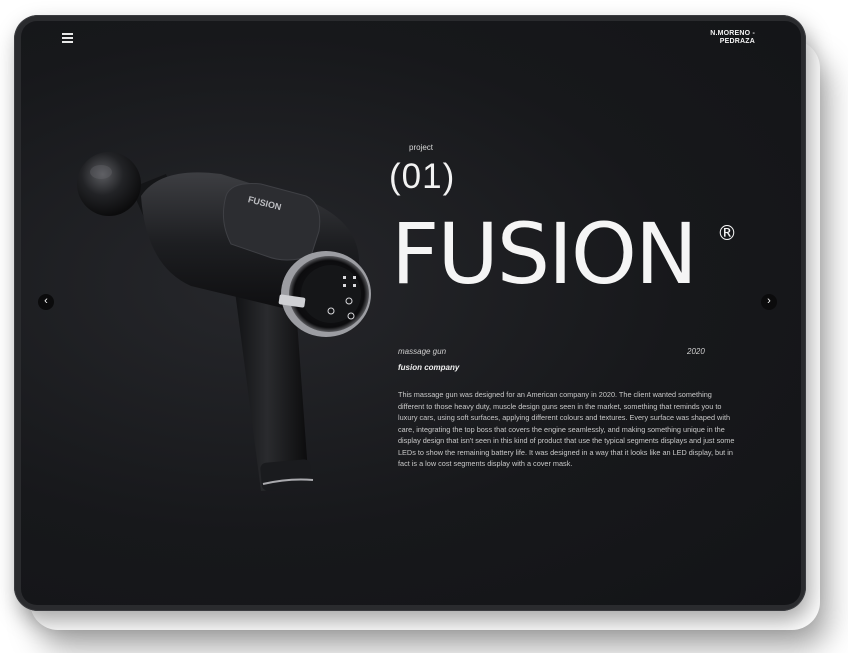 Image resolution: width=848 pixels, height=653 pixels. I want to click on chevron-right-icon: ›, so click(769, 301).